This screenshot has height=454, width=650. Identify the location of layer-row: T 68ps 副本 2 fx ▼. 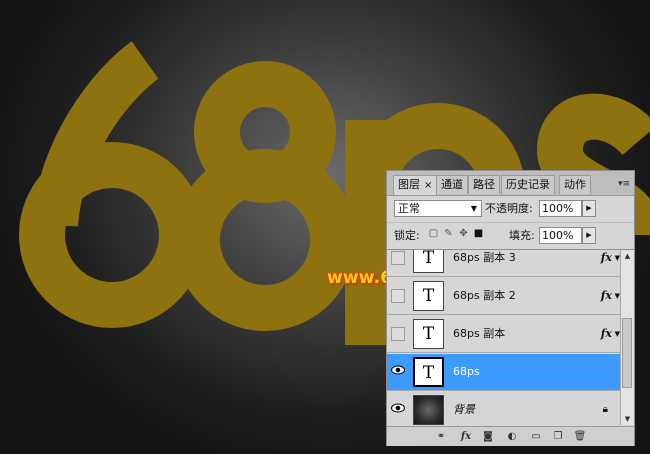
(503, 296).